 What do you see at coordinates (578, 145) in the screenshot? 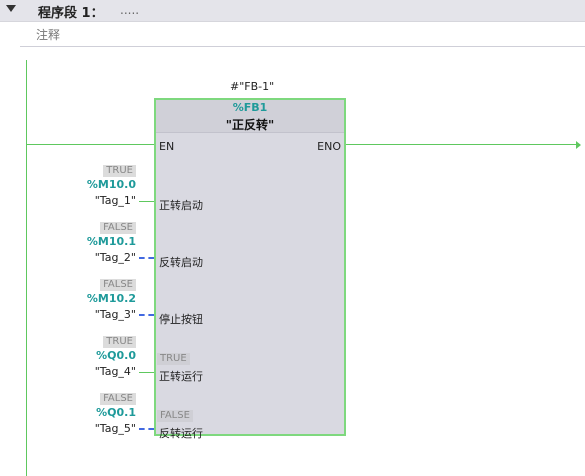
I see `wire-end-arrow-icon` at bounding box center [578, 145].